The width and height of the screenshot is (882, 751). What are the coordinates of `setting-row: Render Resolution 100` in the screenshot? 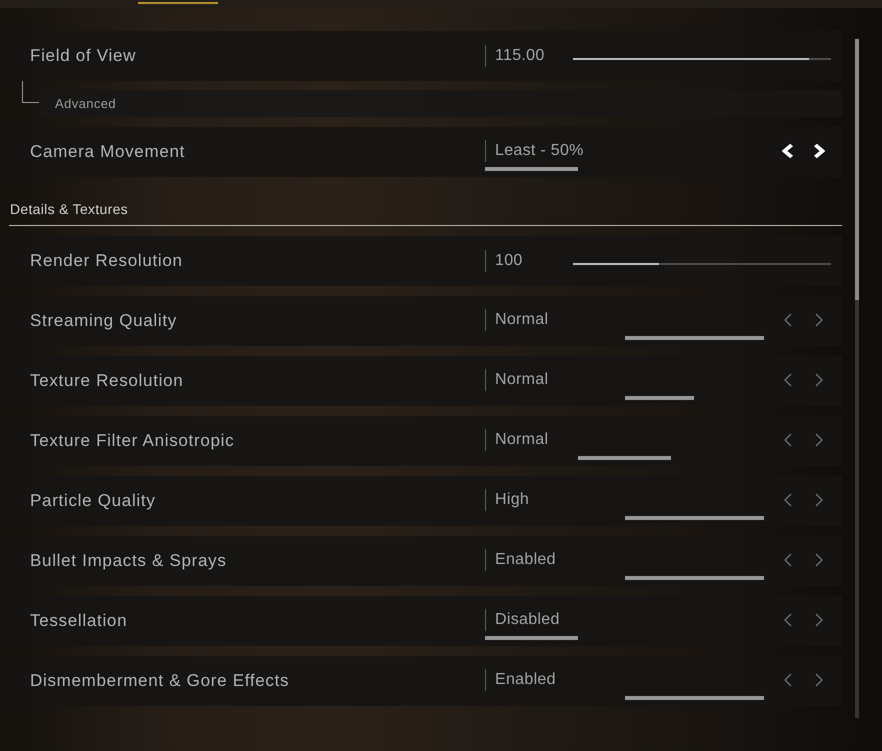 It's located at (425, 261).